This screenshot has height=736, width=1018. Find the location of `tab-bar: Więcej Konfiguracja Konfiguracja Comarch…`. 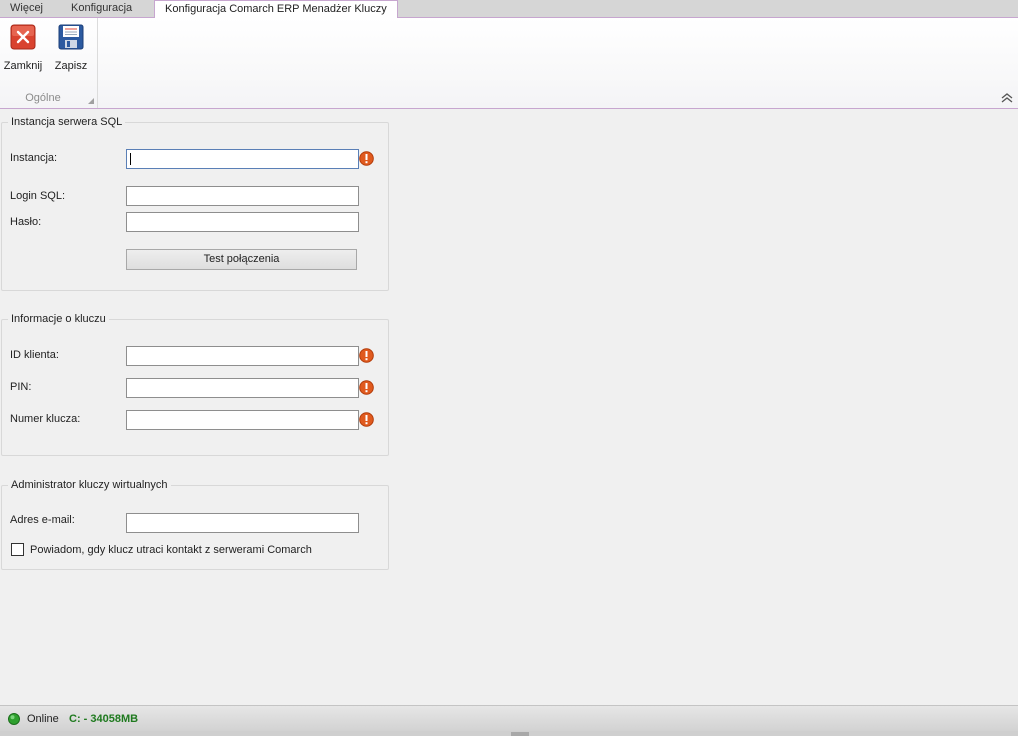

tab-bar: Więcej Konfiguracja Konfiguracja Comarch… is located at coordinates (509, 9).